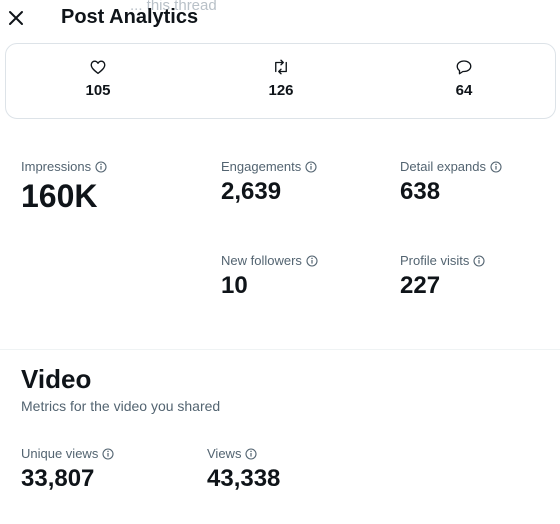 This screenshot has height=524, width=560. What do you see at coordinates (130, 17) in the screenshot?
I see `page-title: Post Analytics` at bounding box center [130, 17].